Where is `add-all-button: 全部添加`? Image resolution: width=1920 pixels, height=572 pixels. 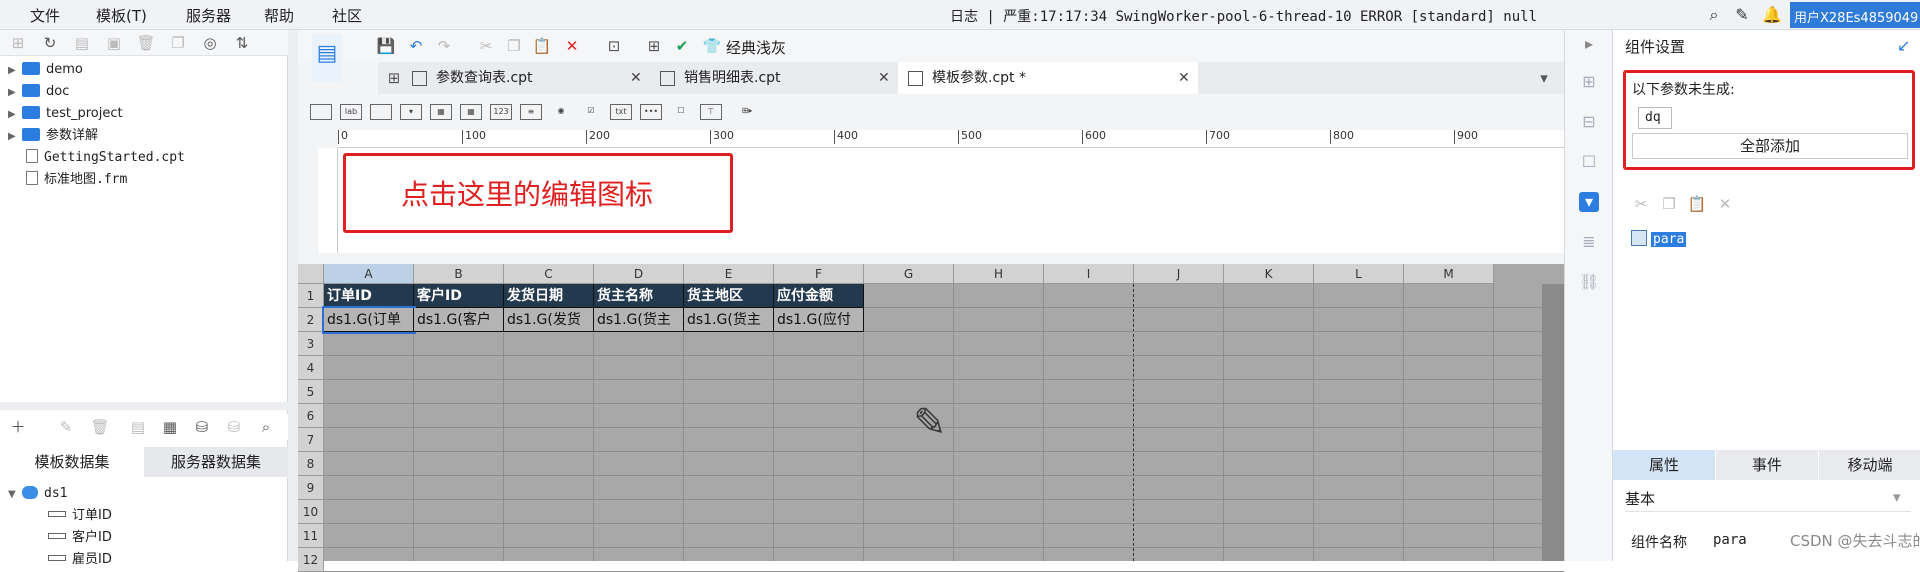 add-all-button: 全部添加 is located at coordinates (1770, 146).